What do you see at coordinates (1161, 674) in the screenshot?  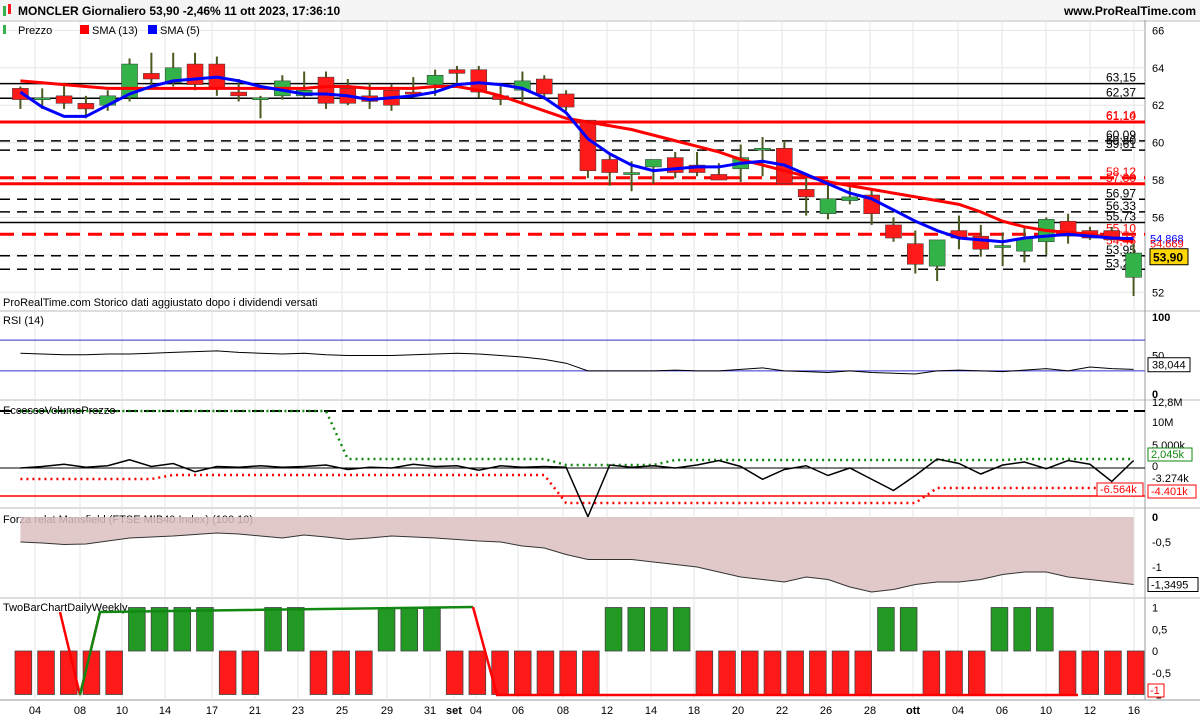 I see `twobar-tick: -0,5` at bounding box center [1161, 674].